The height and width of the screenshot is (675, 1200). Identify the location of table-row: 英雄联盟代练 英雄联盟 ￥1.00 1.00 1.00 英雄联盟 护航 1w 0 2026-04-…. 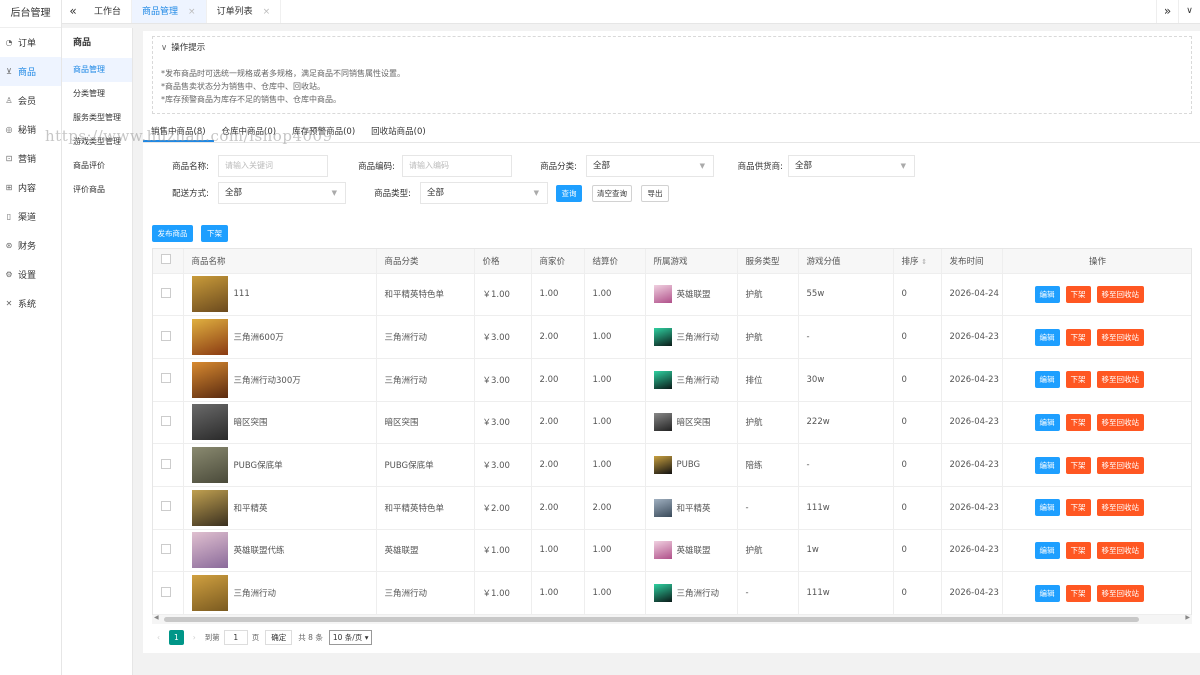
(672, 551).